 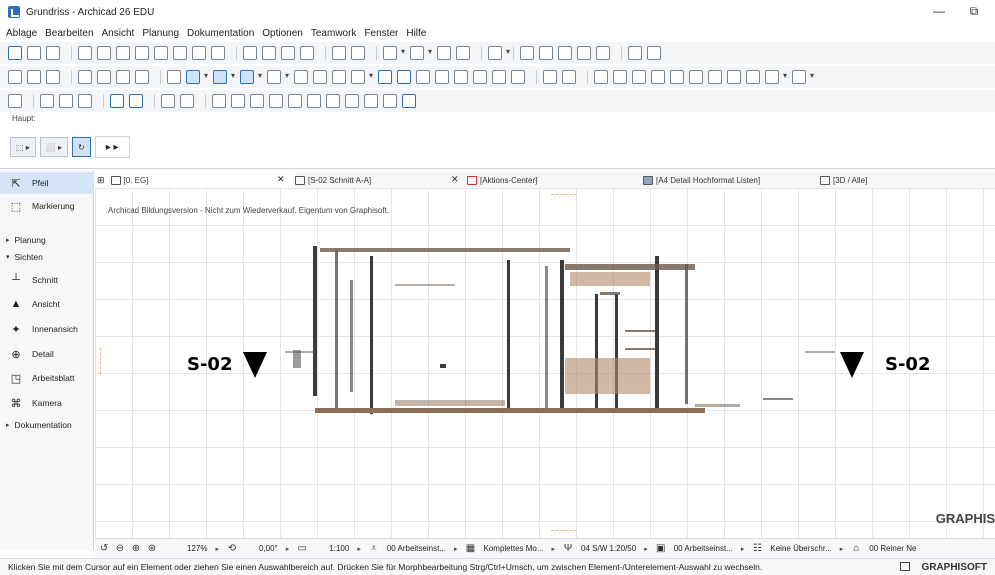 I want to click on railing-icon, so click(x=734, y=77).